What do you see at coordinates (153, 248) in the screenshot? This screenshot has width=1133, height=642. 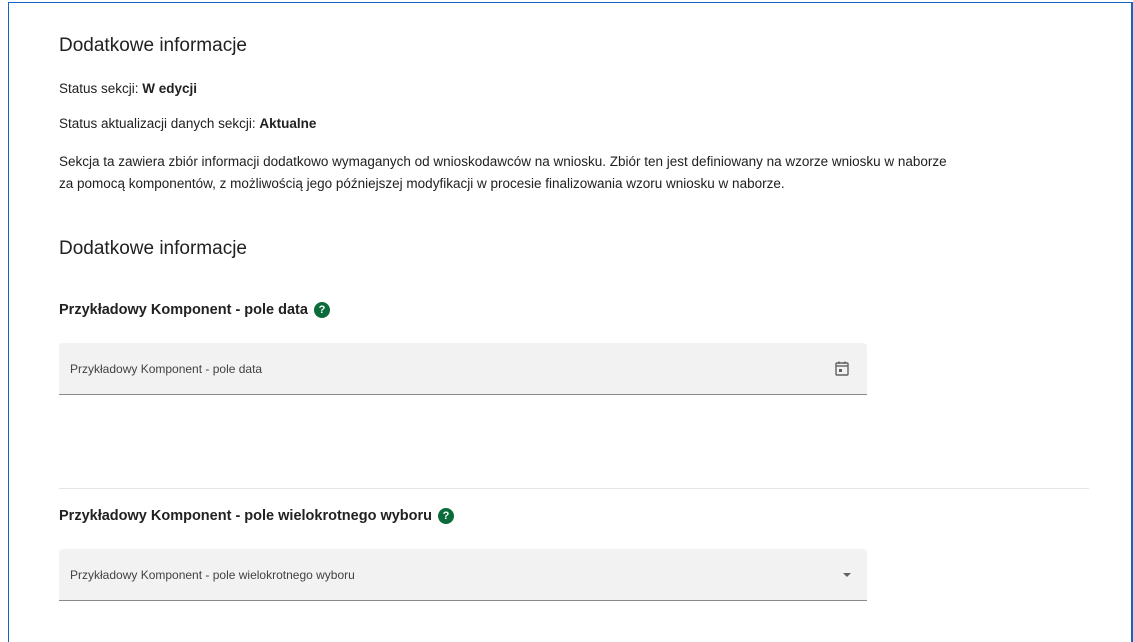 I see `subsection-title: Dodatkowe informacje` at bounding box center [153, 248].